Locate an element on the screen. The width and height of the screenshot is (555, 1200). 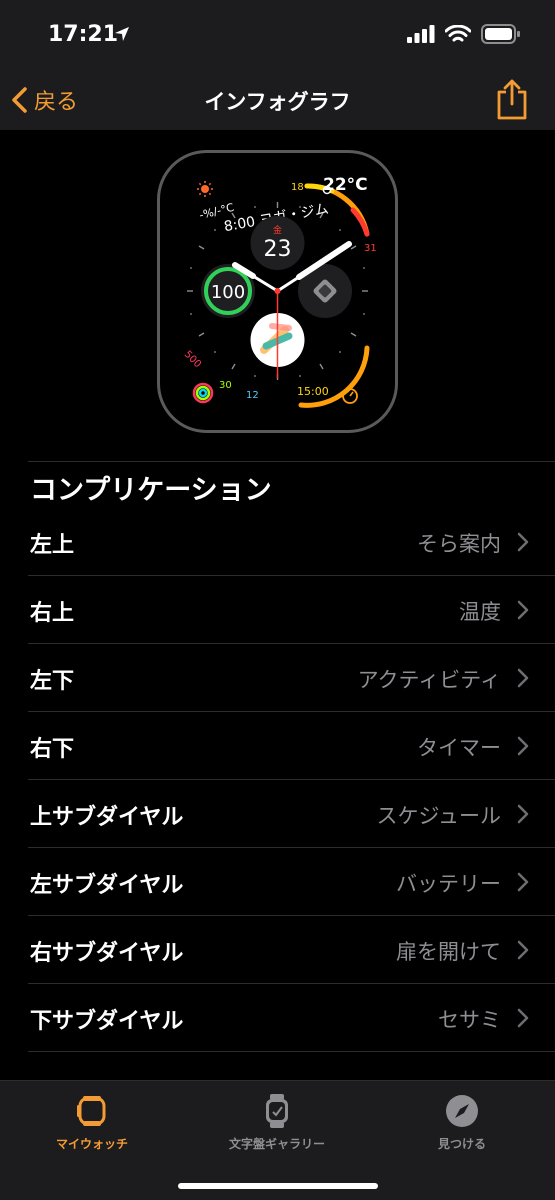
row-label: 右下 is located at coordinates (52, 749).